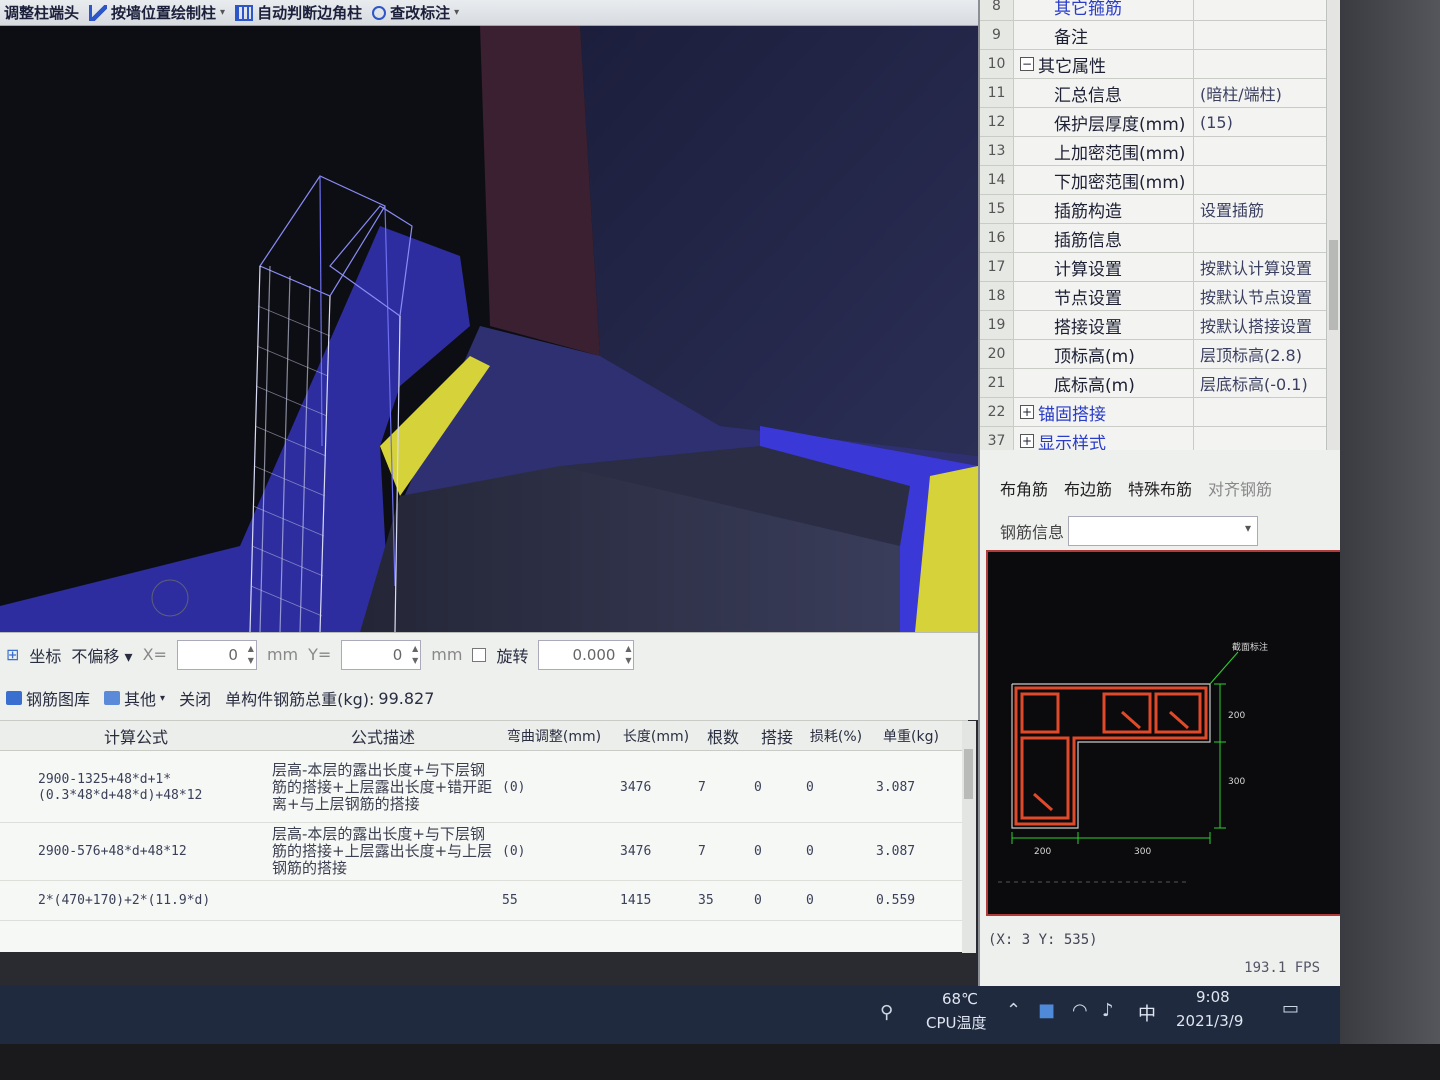 This screenshot has width=1440, height=1080. What do you see at coordinates (1268, 296) in the screenshot?
I see `property-value: 按默认节点设置` at bounding box center [1268, 296].